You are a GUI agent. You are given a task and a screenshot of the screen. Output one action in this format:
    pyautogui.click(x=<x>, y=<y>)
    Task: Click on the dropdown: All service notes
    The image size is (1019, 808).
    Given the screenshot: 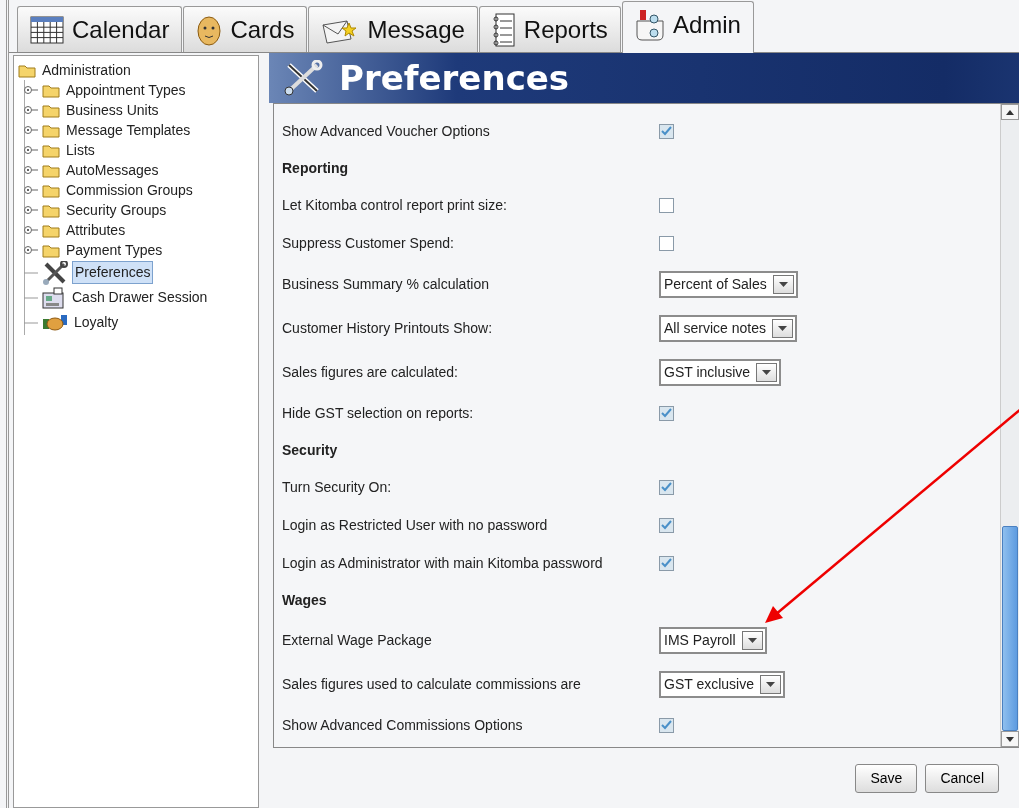 What is the action you would take?
    pyautogui.click(x=728, y=328)
    